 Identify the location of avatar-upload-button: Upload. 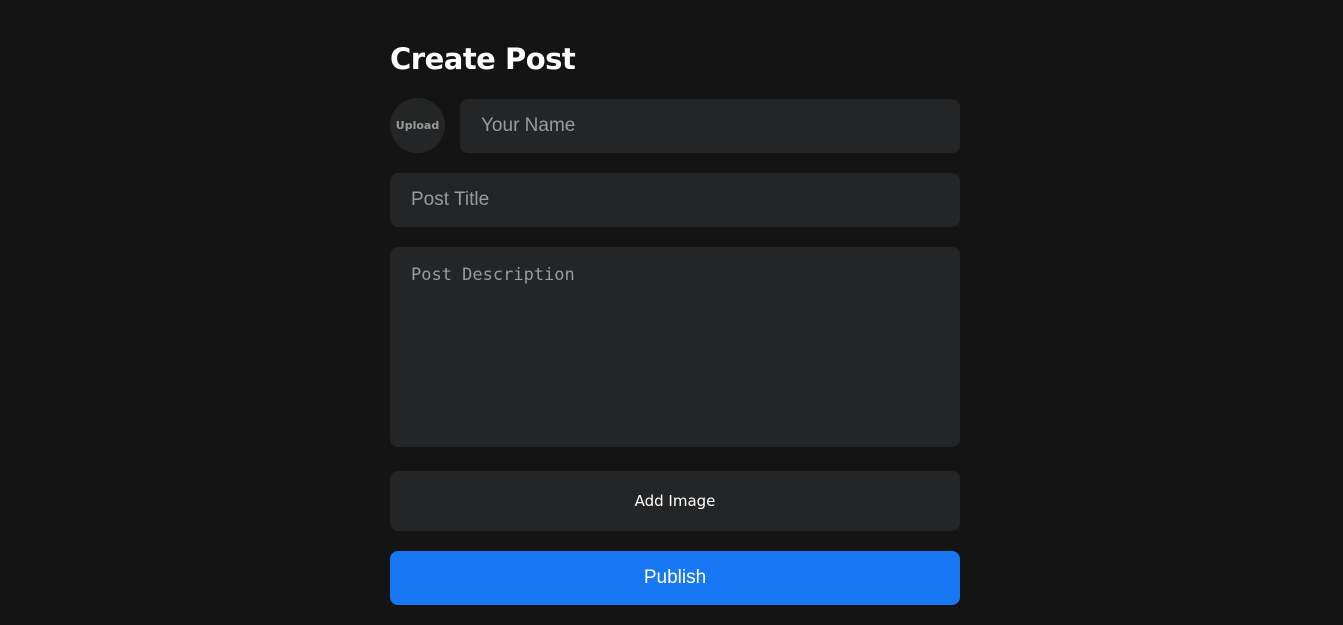
(417, 125).